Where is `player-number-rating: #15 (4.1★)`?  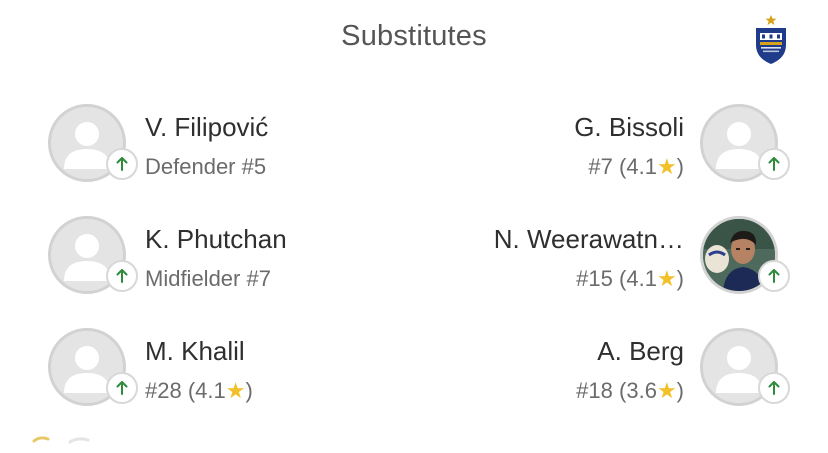 player-number-rating: #15 (4.1★) is located at coordinates (630, 278).